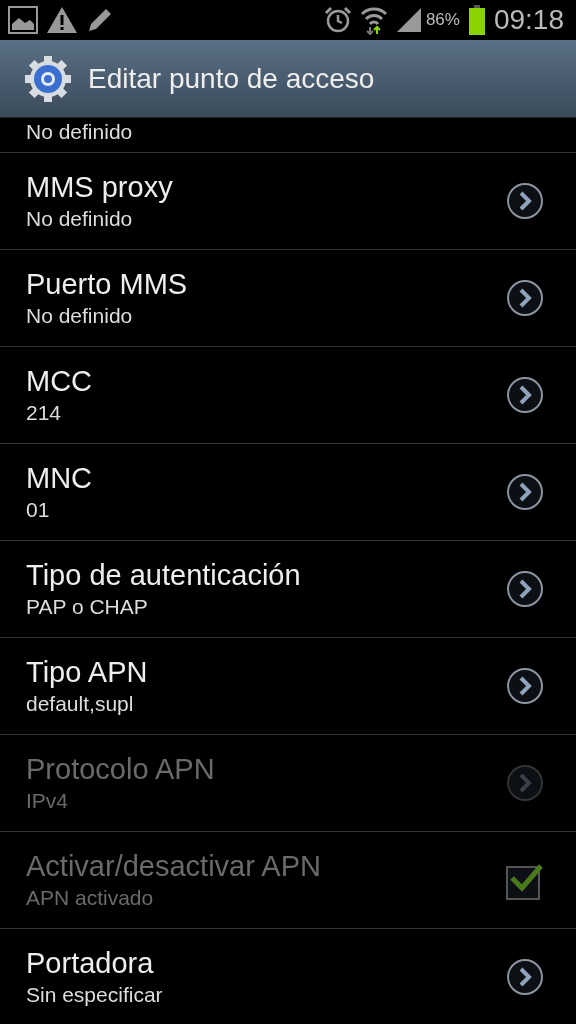 This screenshot has width=576, height=1024. What do you see at coordinates (80, 704) in the screenshot?
I see `setting-value: default,supl` at bounding box center [80, 704].